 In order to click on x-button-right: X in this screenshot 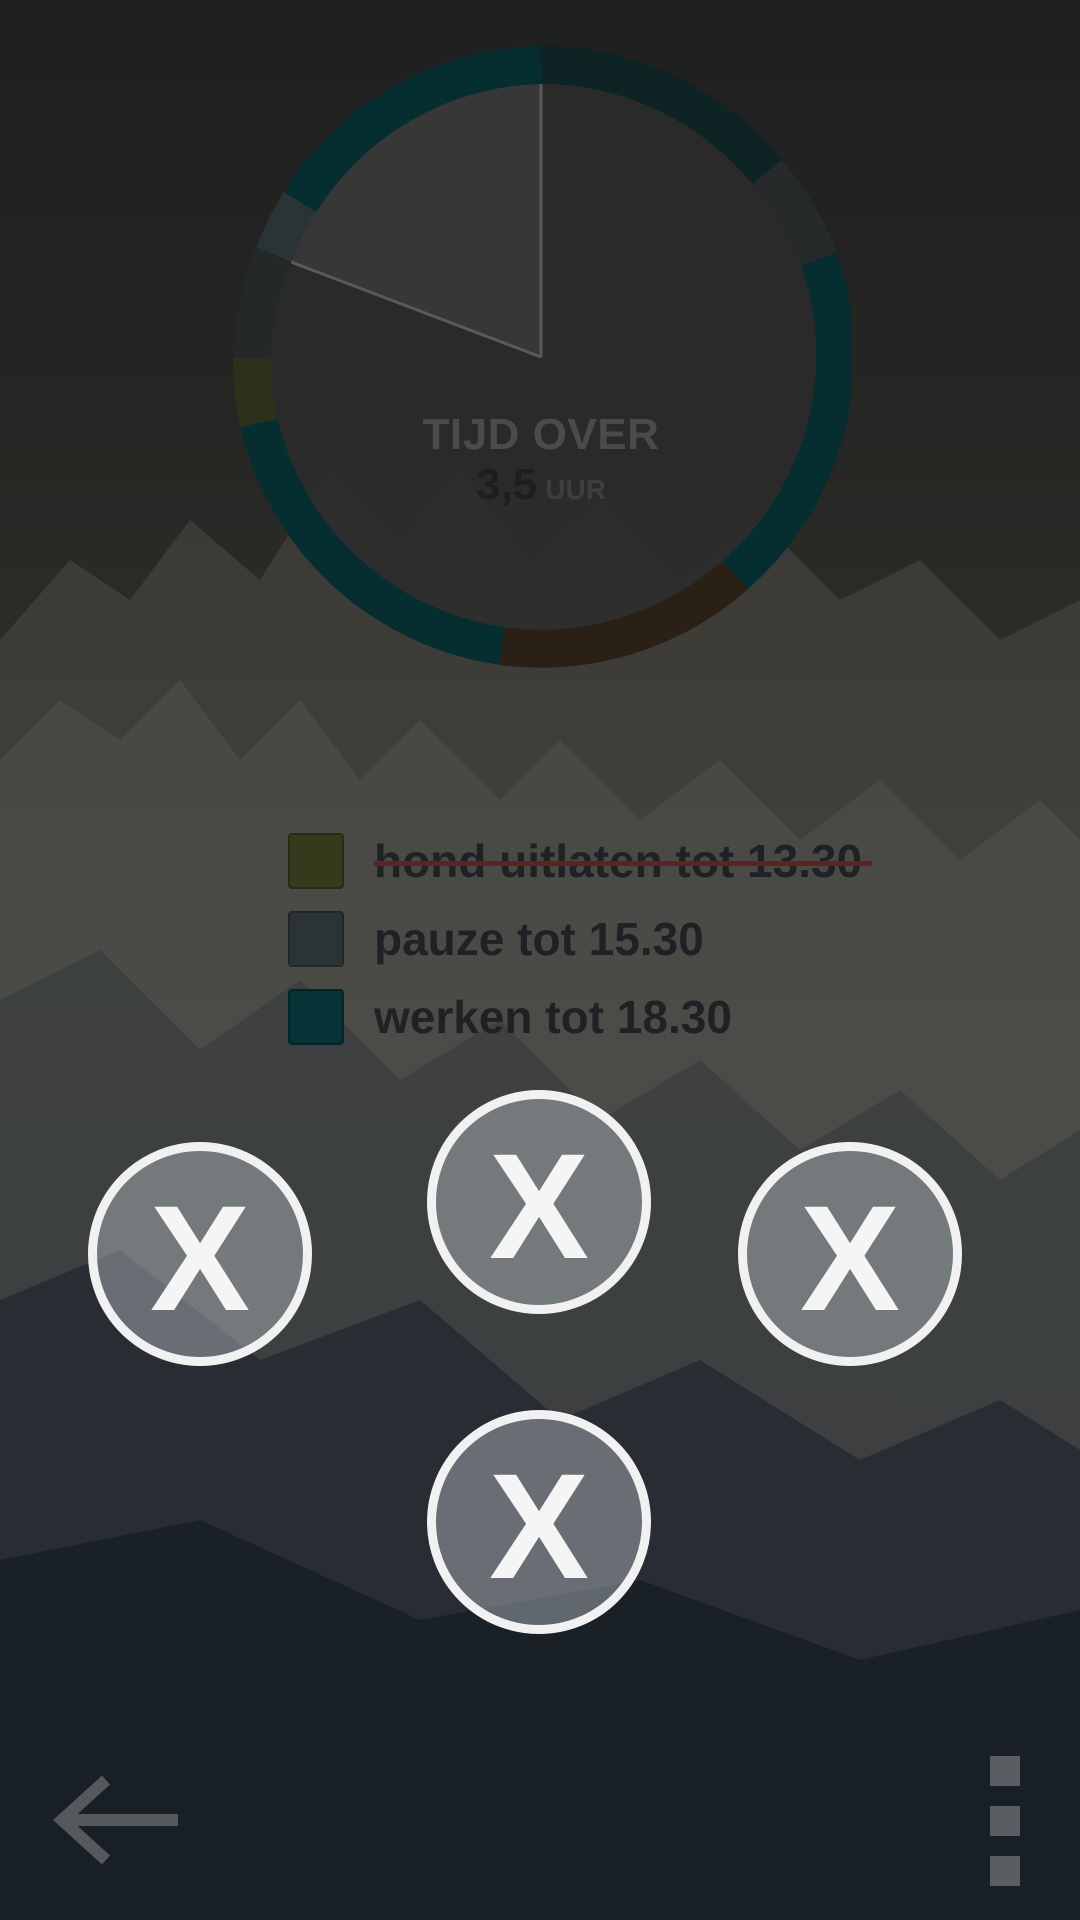, I will do `click(850, 1254)`.